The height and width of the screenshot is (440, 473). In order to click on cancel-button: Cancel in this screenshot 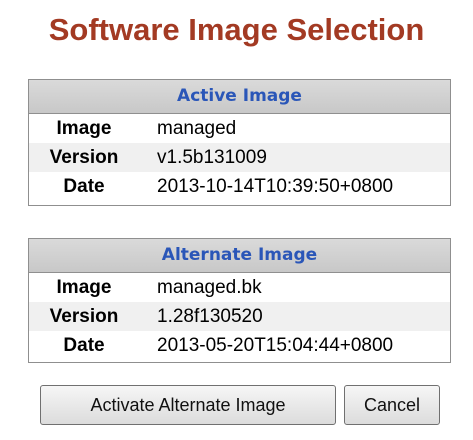, I will do `click(392, 405)`.